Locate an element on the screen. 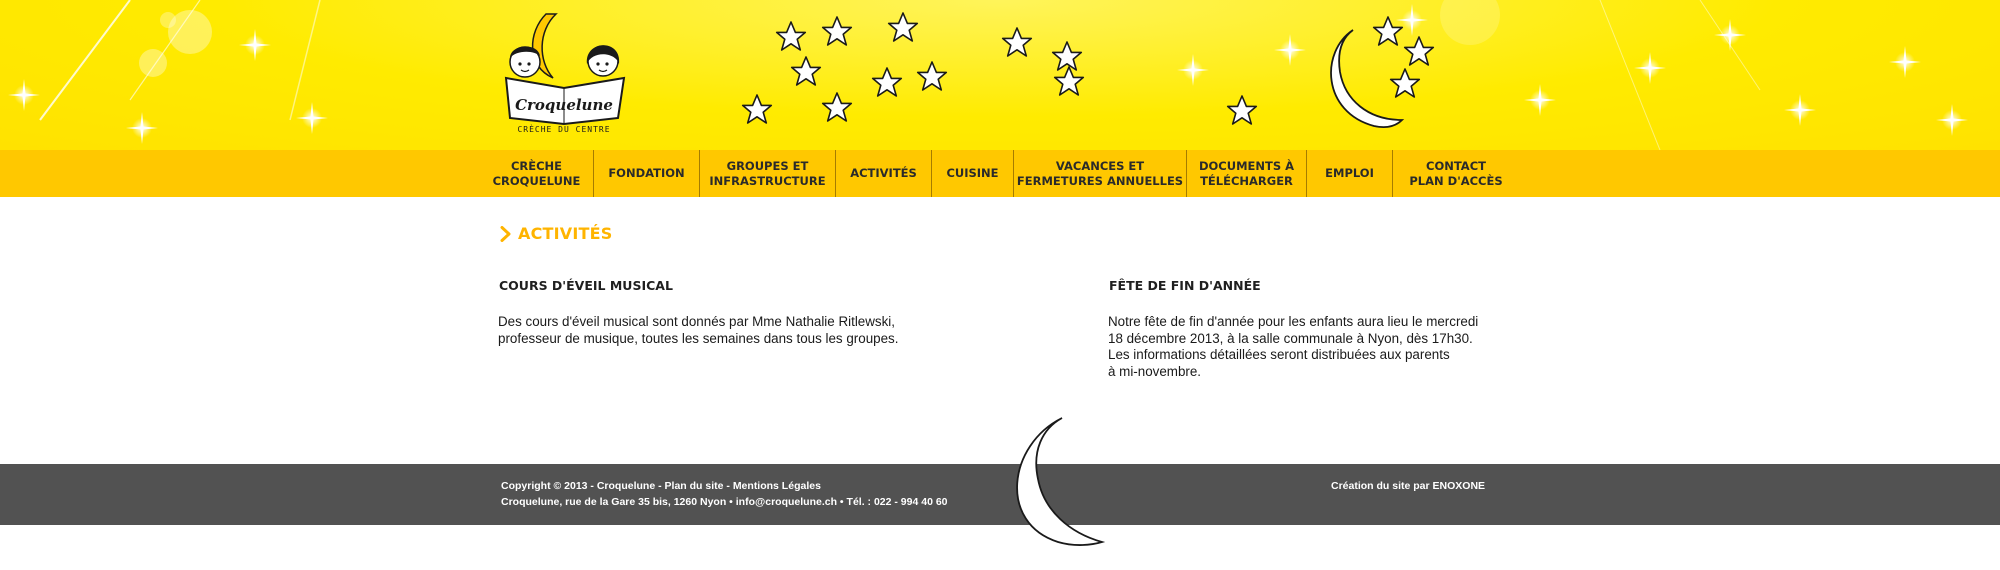  phone-text: • Tél. : 022 - 994 40 60 is located at coordinates (892, 502).